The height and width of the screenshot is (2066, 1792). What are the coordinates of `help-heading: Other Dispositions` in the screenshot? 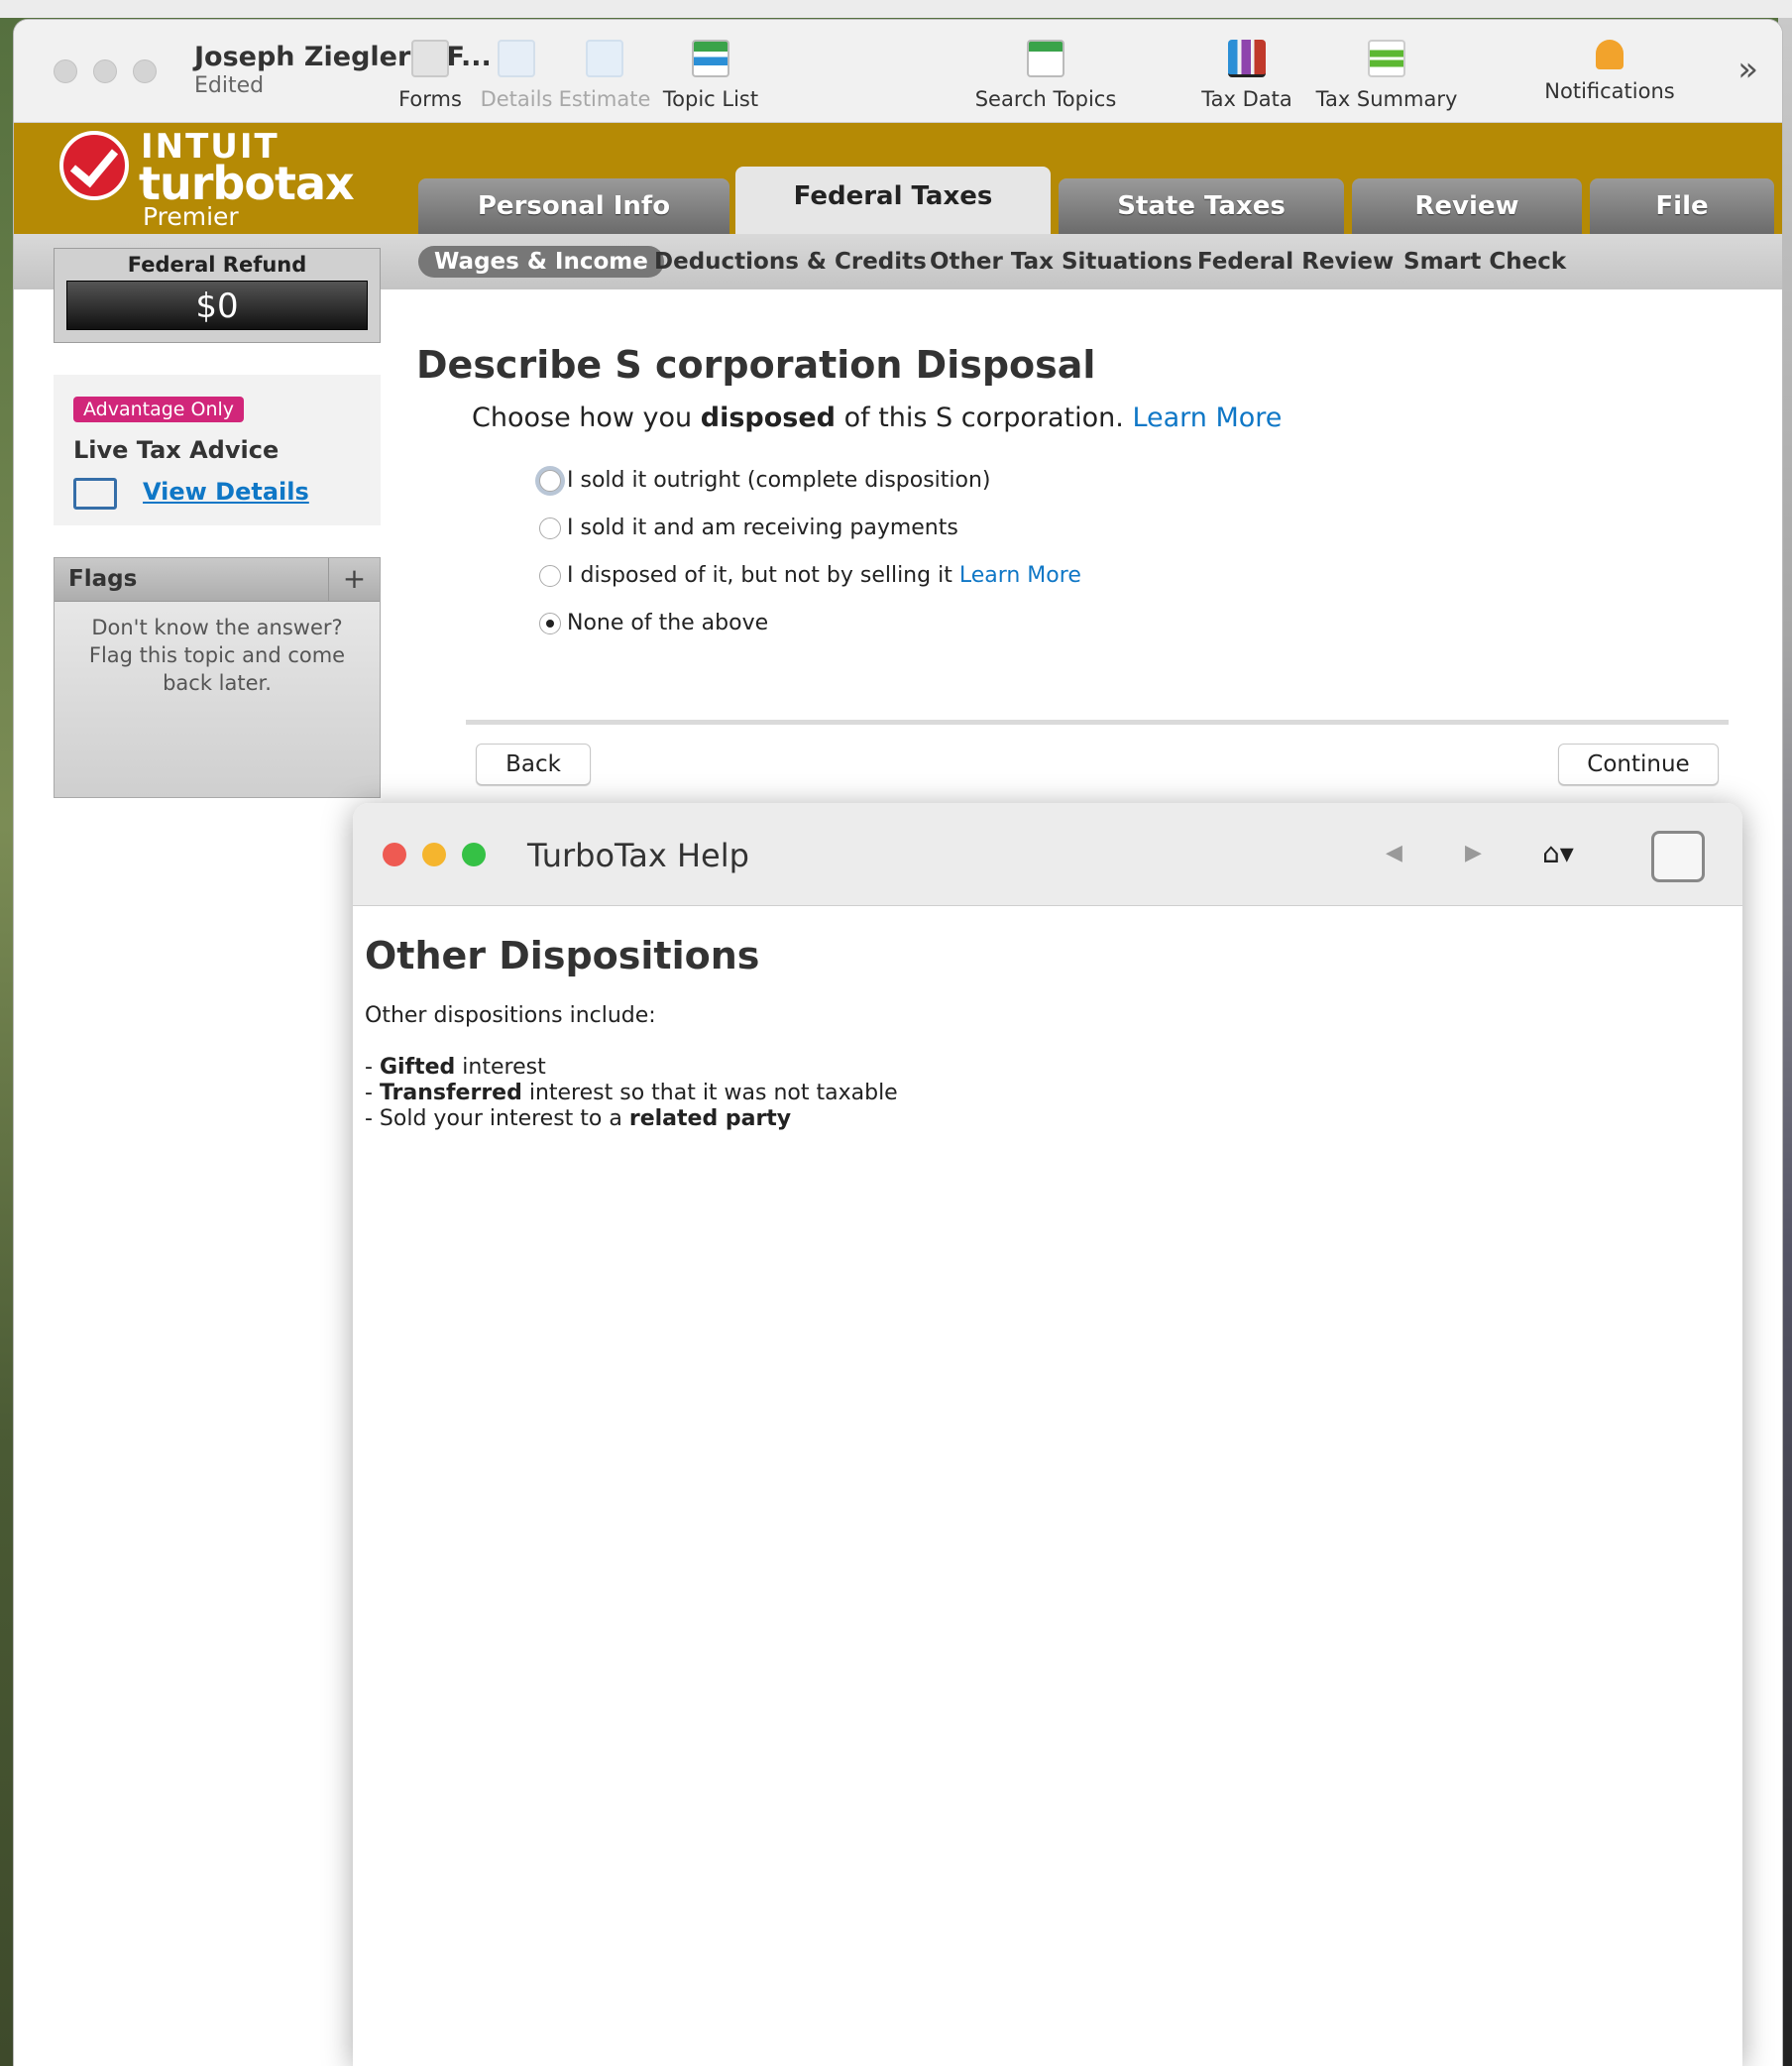 It's located at (562, 955).